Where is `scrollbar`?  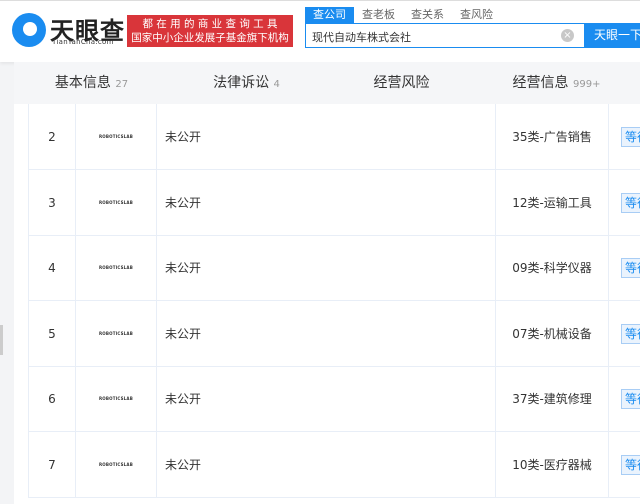 scrollbar is located at coordinates (1, 340).